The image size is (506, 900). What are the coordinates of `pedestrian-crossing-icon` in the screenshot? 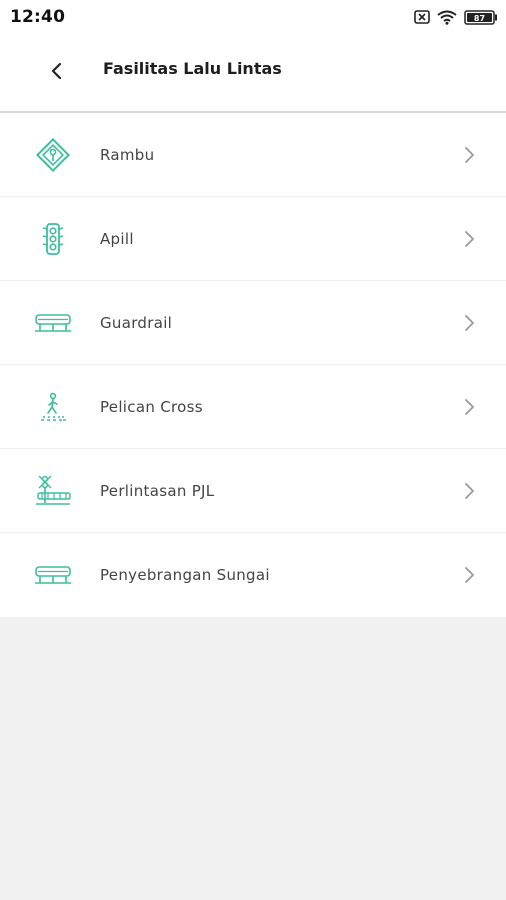 It's located at (53, 407).